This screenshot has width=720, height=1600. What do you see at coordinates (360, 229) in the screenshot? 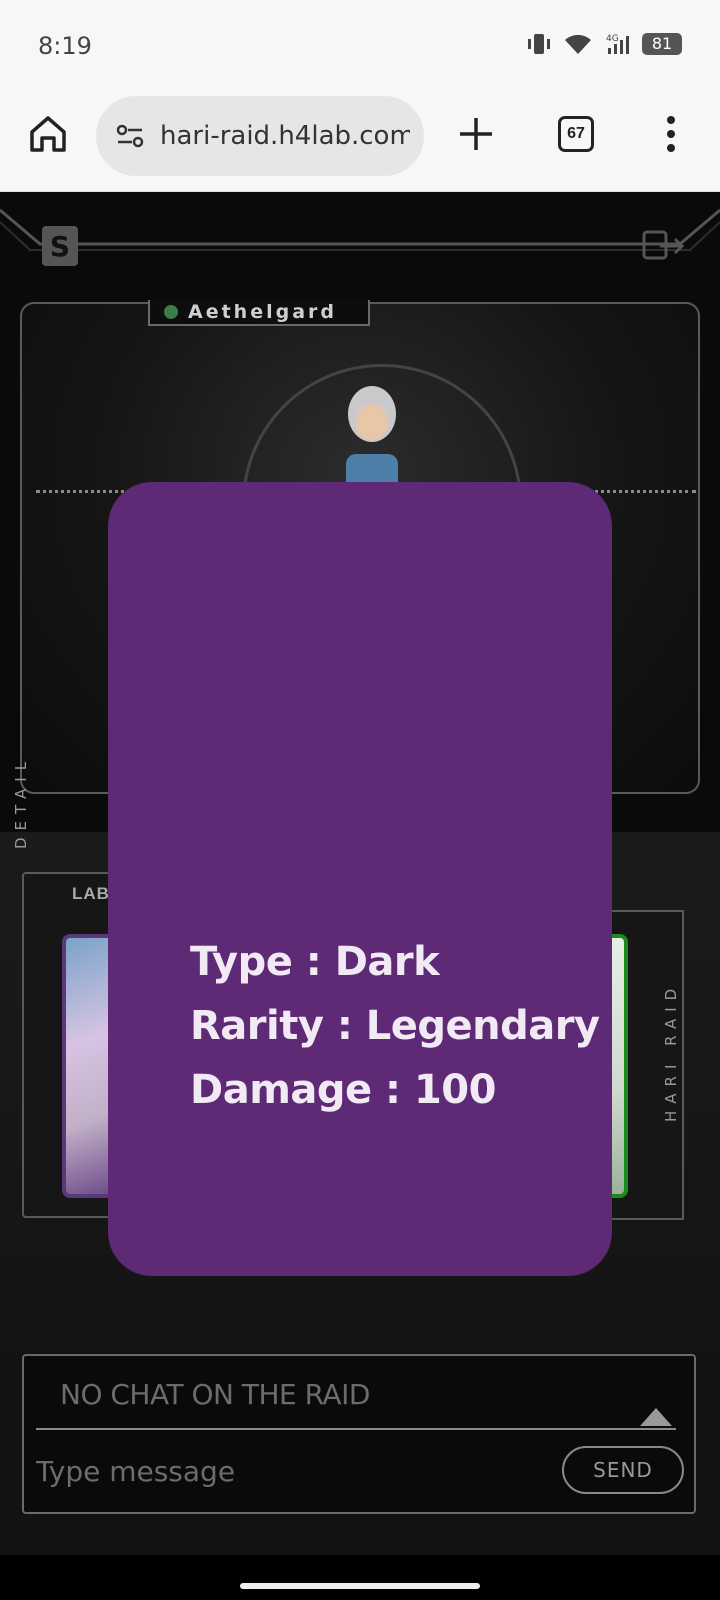
I see `top-frame` at bounding box center [360, 229].